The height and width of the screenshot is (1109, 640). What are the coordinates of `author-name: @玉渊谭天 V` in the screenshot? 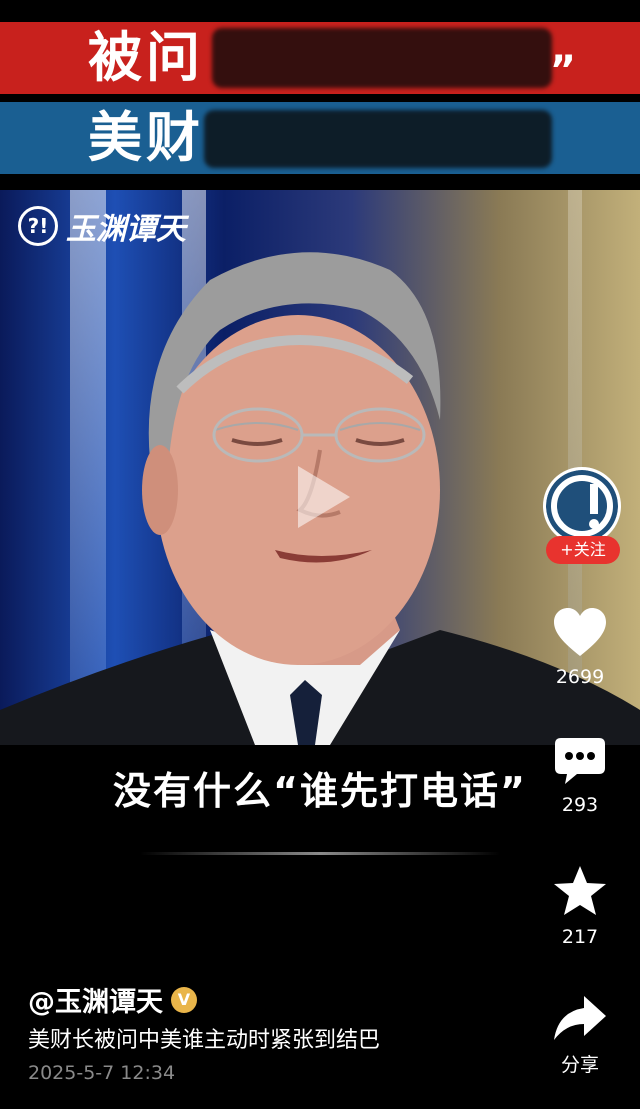 It's located at (112, 999).